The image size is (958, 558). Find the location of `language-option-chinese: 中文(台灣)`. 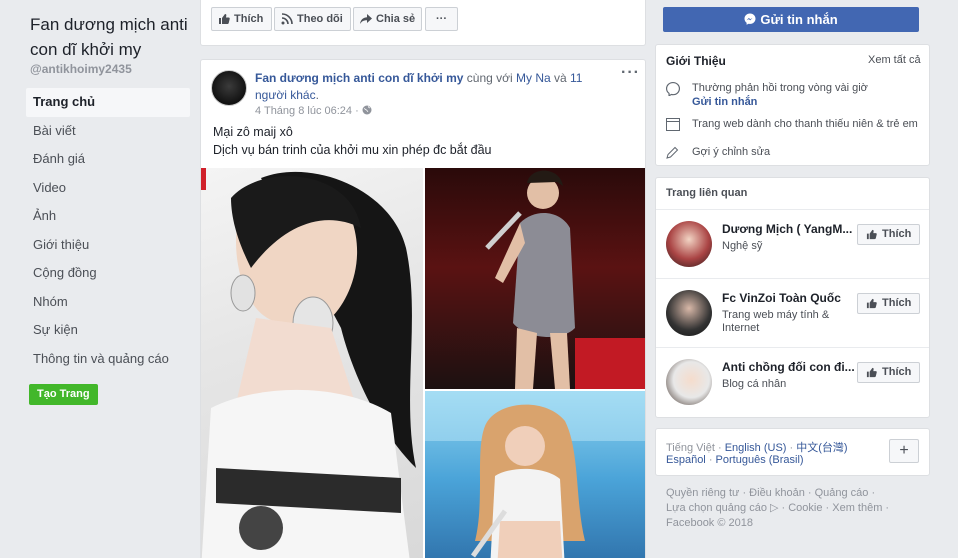

language-option-chinese: 中文(台灣) is located at coordinates (821, 448).